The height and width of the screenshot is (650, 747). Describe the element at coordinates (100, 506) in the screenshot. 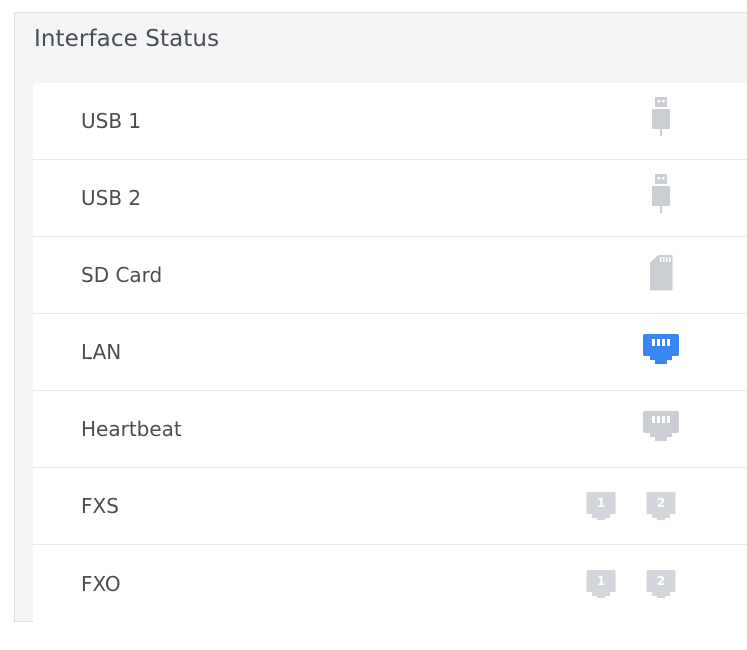

I see `interface-label: FXS` at that location.